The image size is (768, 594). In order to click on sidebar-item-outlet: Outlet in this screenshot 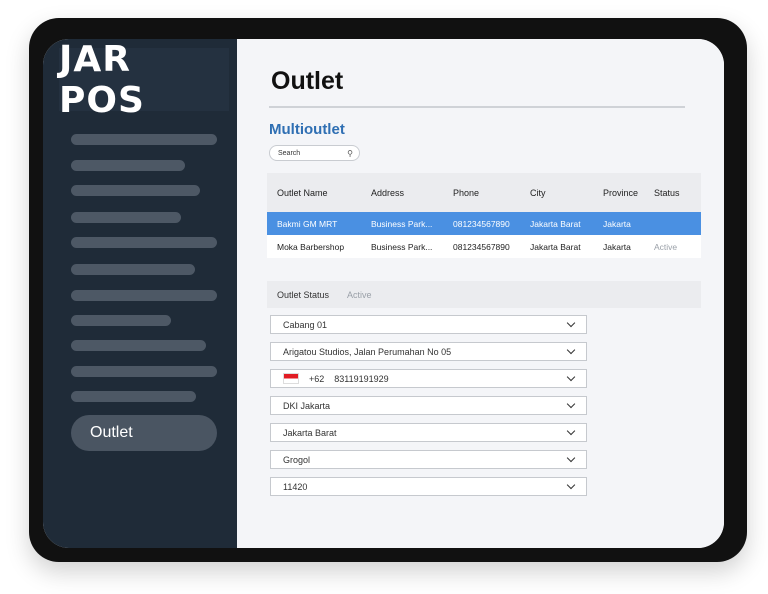, I will do `click(144, 433)`.